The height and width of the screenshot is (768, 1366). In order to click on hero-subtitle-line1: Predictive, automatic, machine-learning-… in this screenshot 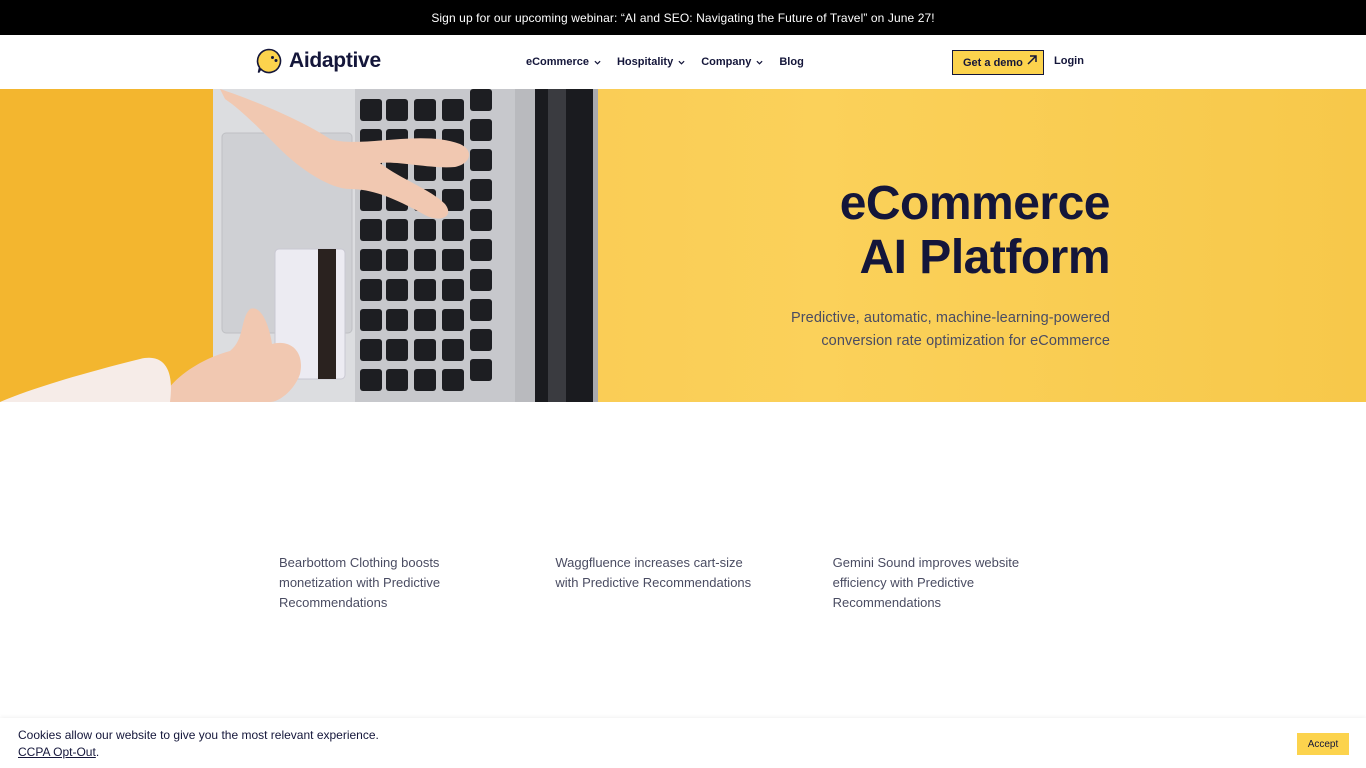, I will do `click(950, 318)`.